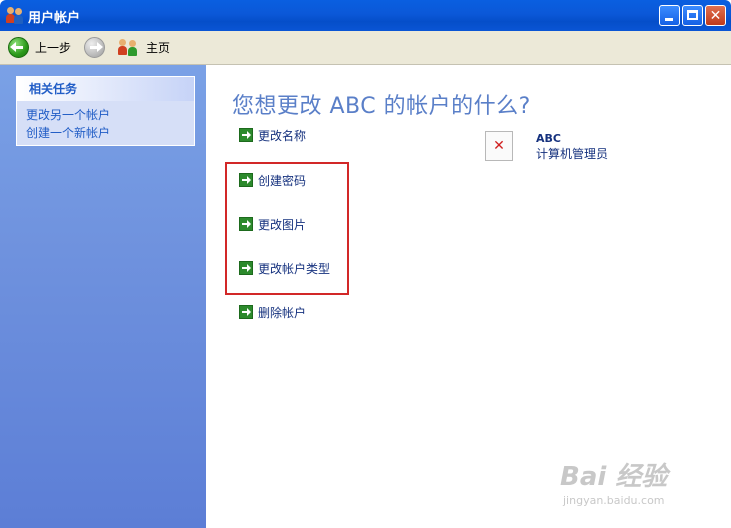 This screenshot has height=528, width=731. Describe the element at coordinates (669, 15) in the screenshot. I see `minimize-button` at that location.